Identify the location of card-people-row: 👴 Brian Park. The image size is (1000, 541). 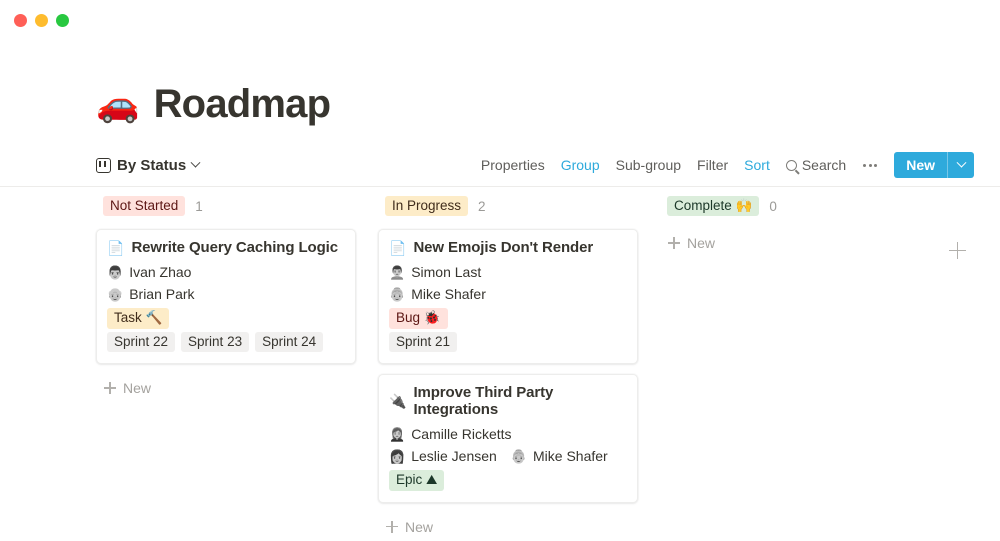
(226, 294).